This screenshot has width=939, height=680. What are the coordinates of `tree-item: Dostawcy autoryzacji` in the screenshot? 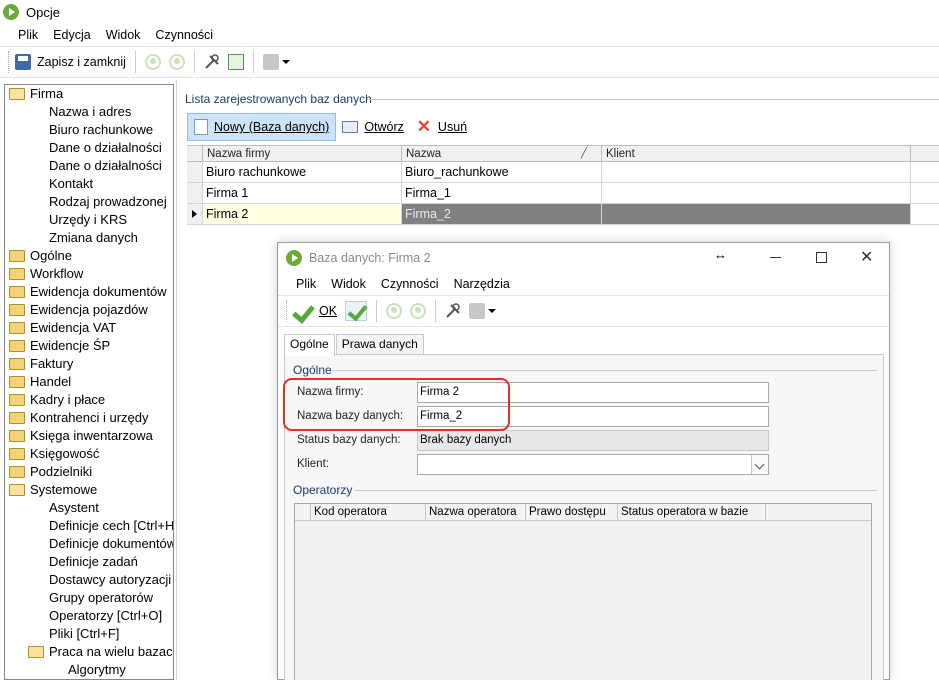 It's located at (89, 580).